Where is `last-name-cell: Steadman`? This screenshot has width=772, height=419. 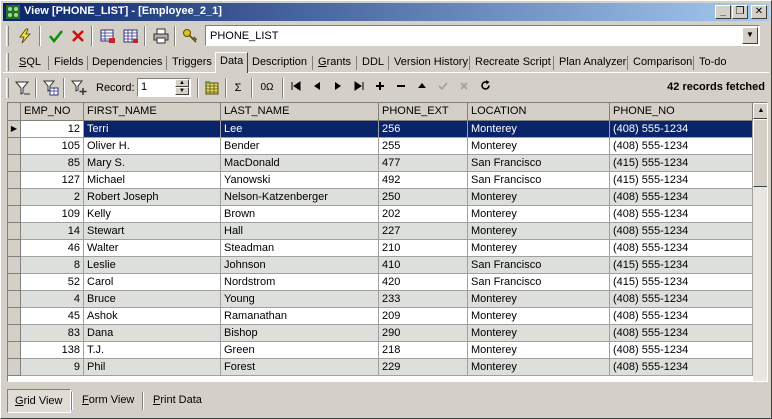
last-name-cell: Steadman is located at coordinates (300, 248).